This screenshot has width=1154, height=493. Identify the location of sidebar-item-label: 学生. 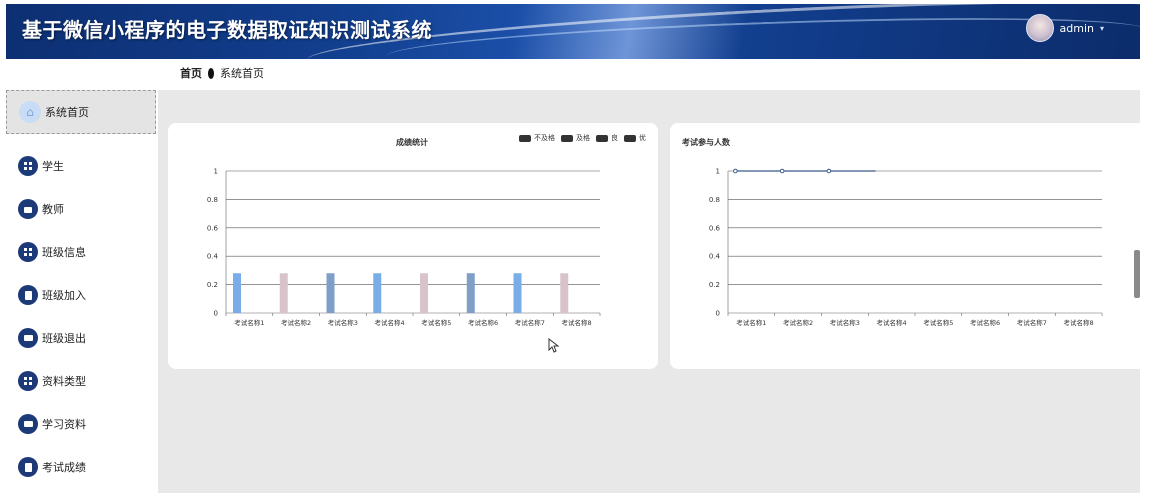
(53, 166).